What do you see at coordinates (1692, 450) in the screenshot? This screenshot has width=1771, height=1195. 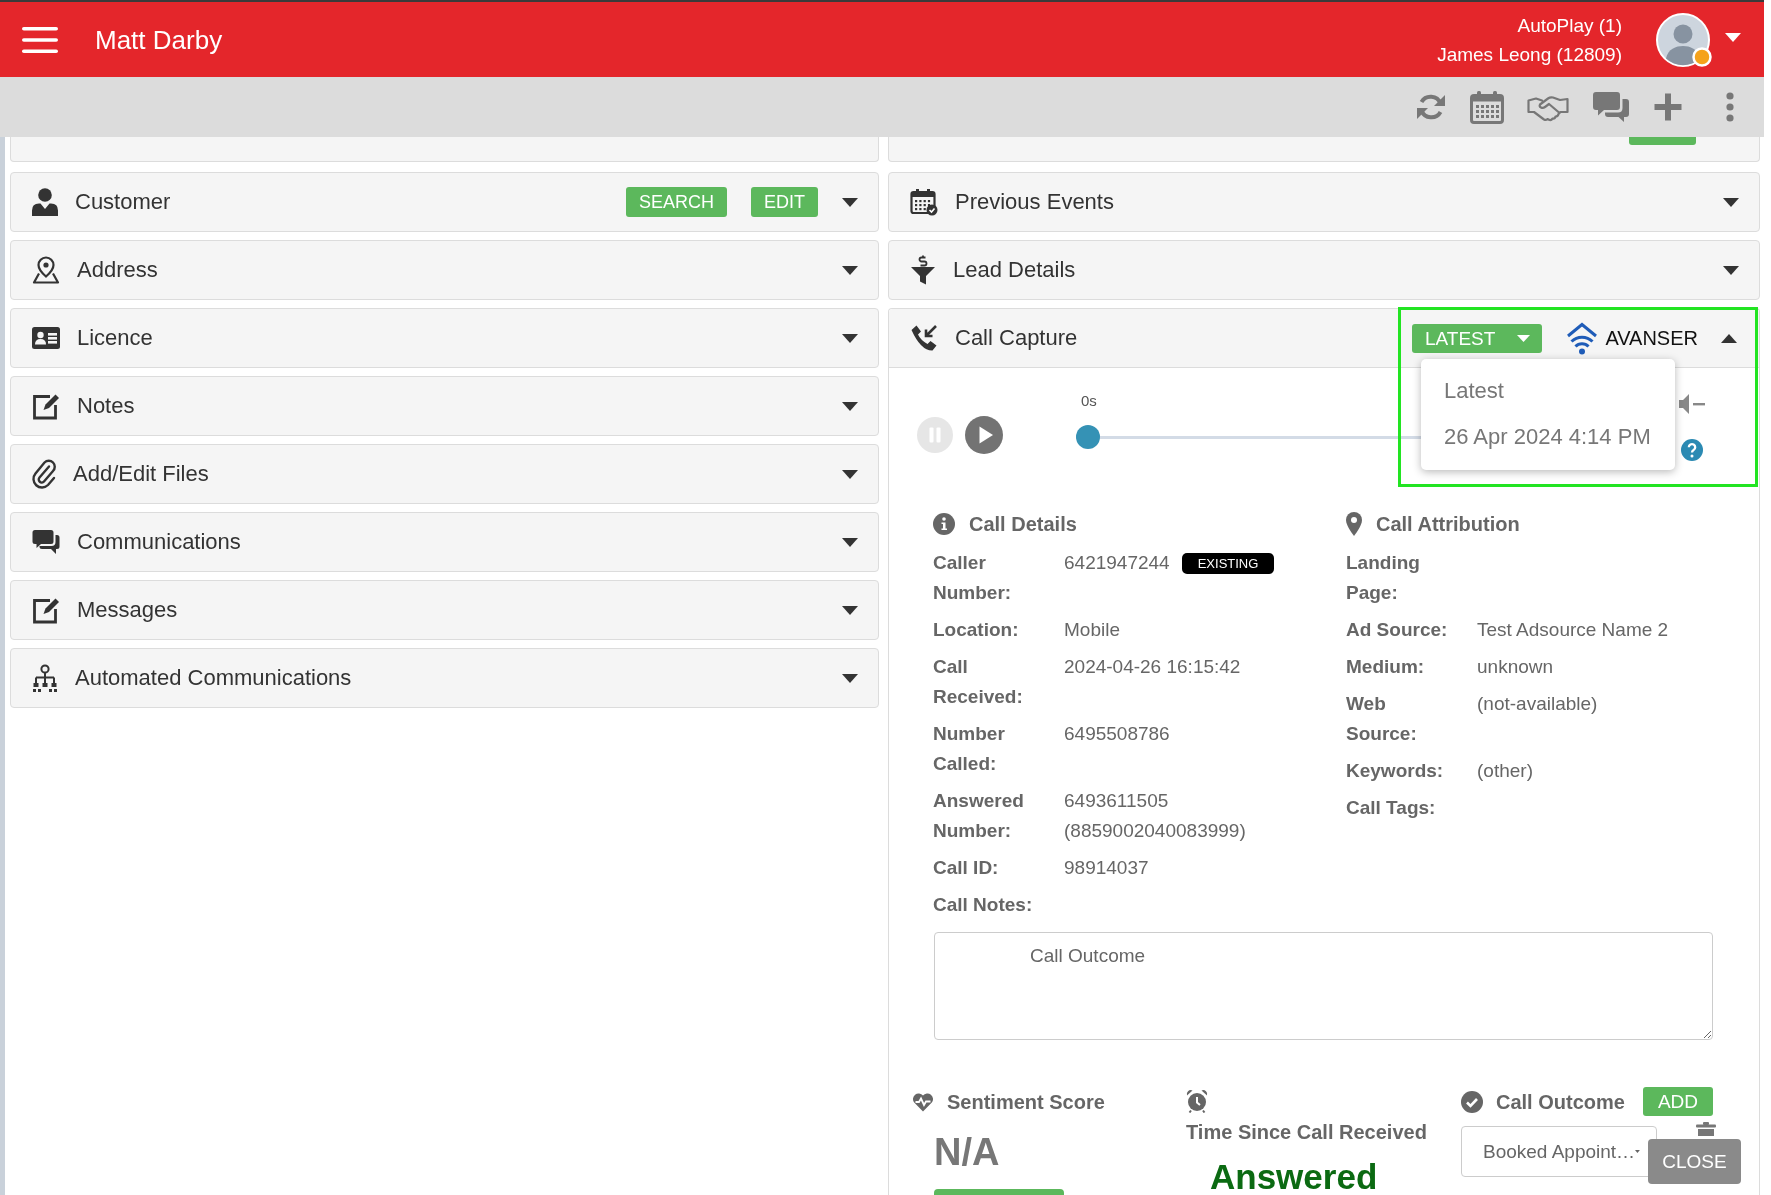 I see `help-icon` at bounding box center [1692, 450].